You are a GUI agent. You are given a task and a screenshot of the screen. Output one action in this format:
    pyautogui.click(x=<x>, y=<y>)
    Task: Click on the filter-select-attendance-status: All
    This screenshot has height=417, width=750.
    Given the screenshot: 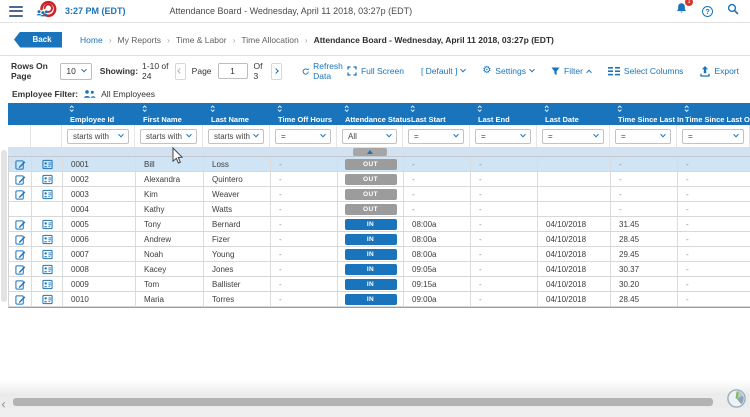 What is the action you would take?
    pyautogui.click(x=369, y=136)
    